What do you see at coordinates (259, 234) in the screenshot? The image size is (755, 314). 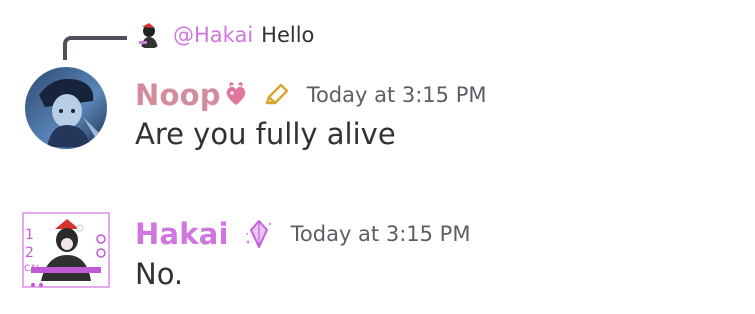 I see `crystal-icon` at bounding box center [259, 234].